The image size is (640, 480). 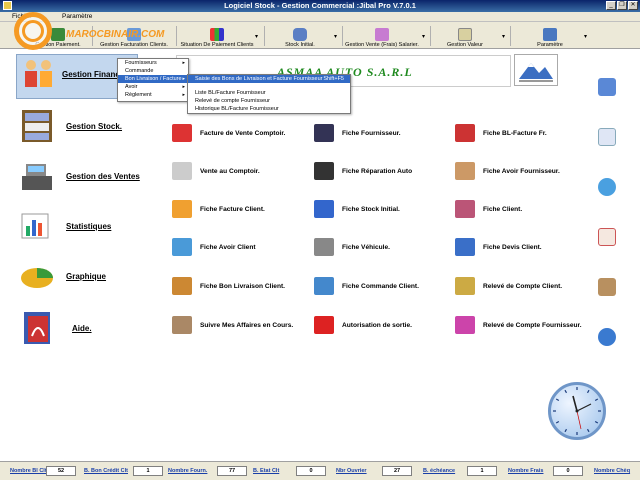 I want to click on submenu-item: Relevé de compte Fournisseur, so click(x=269, y=101).